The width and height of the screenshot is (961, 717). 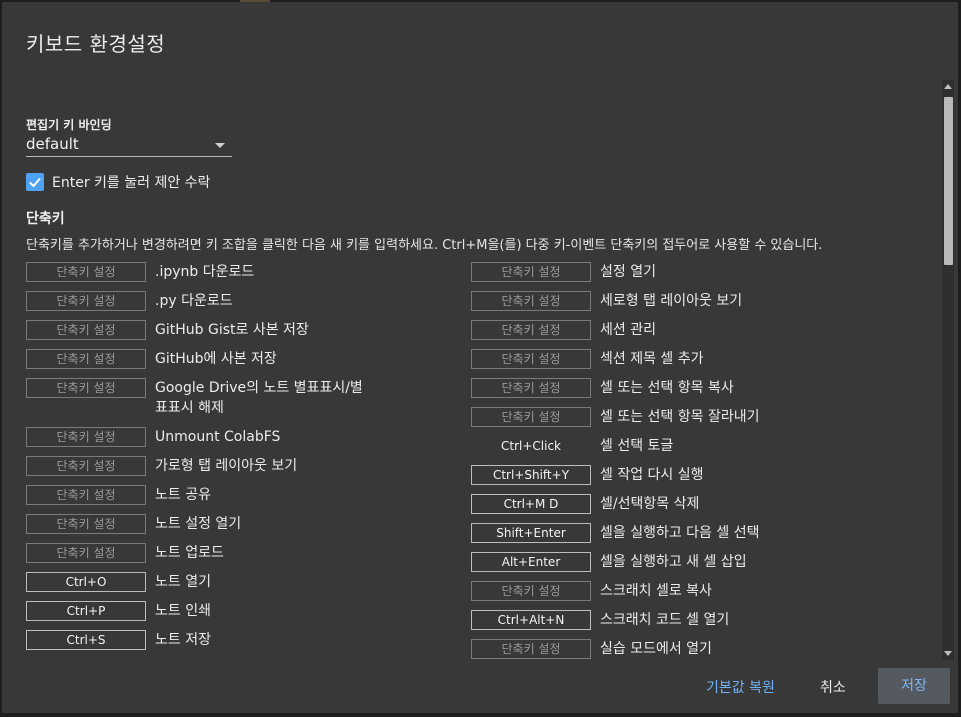 What do you see at coordinates (680, 417) in the screenshot?
I see `shortcut-command-label: 셀 또는 선택 항목 잘라내기` at bounding box center [680, 417].